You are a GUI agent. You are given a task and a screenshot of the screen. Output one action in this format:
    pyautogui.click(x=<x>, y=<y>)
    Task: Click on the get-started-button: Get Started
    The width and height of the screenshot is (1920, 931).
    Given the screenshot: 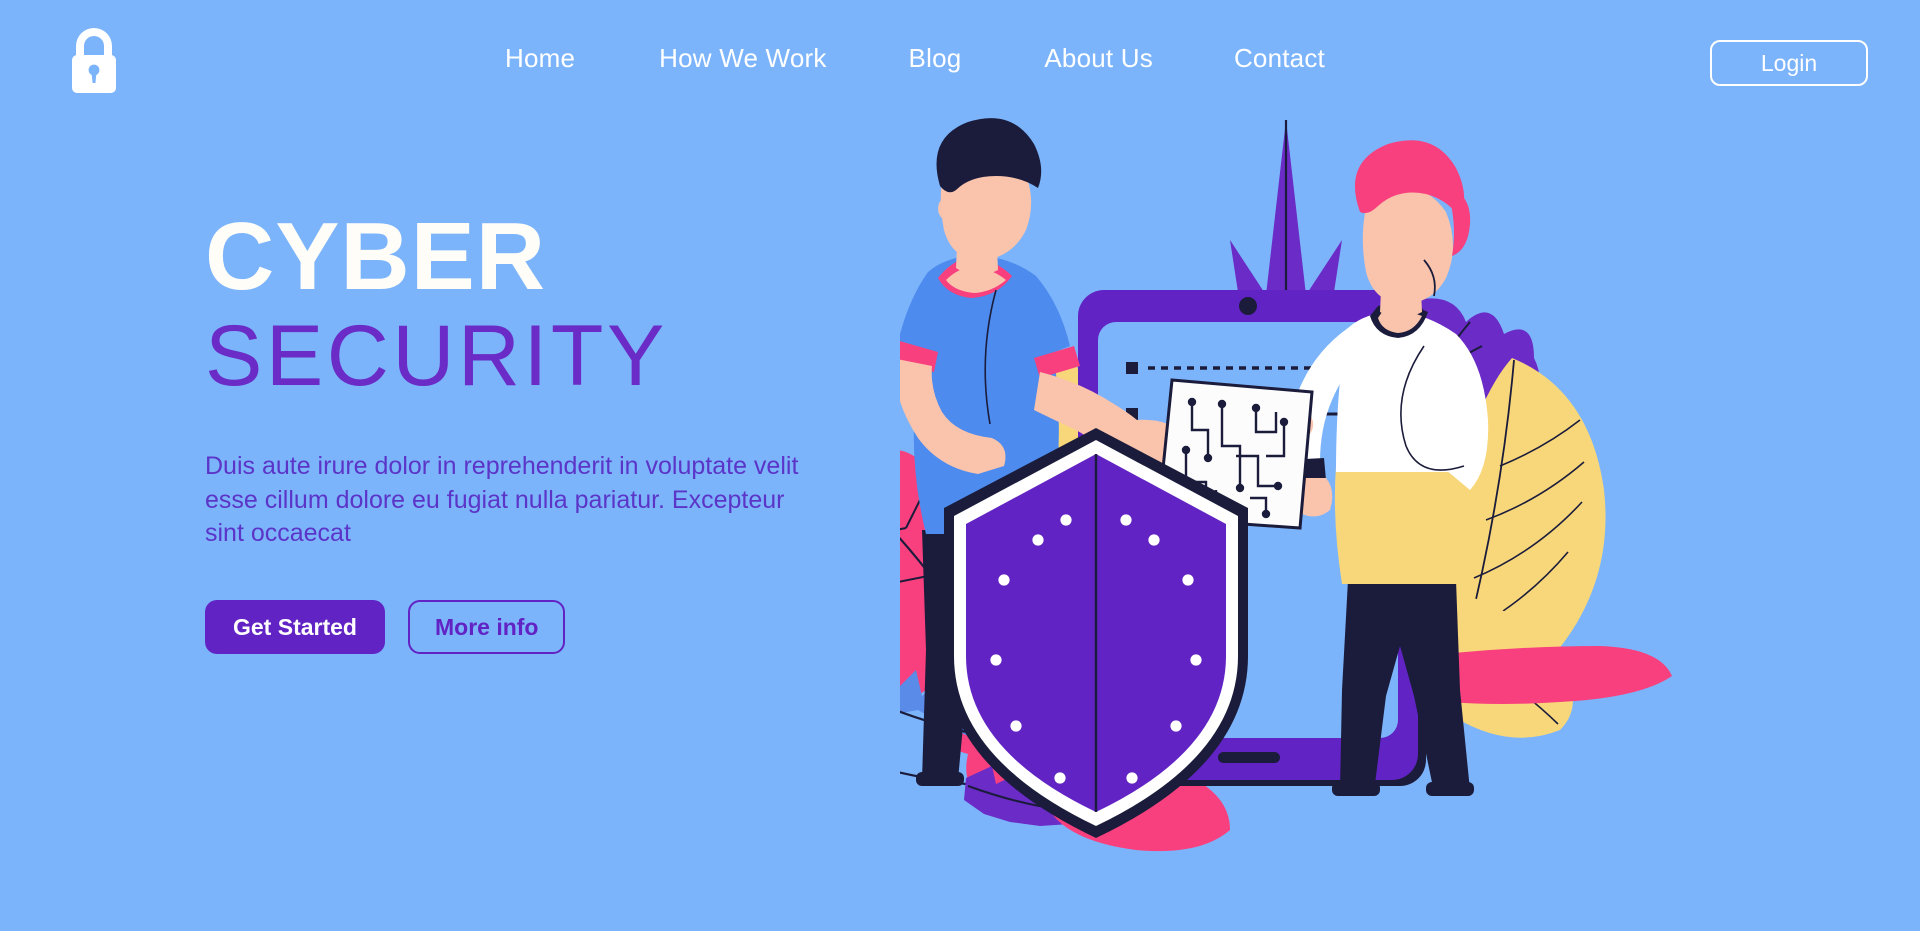 What is the action you would take?
    pyautogui.click(x=295, y=627)
    